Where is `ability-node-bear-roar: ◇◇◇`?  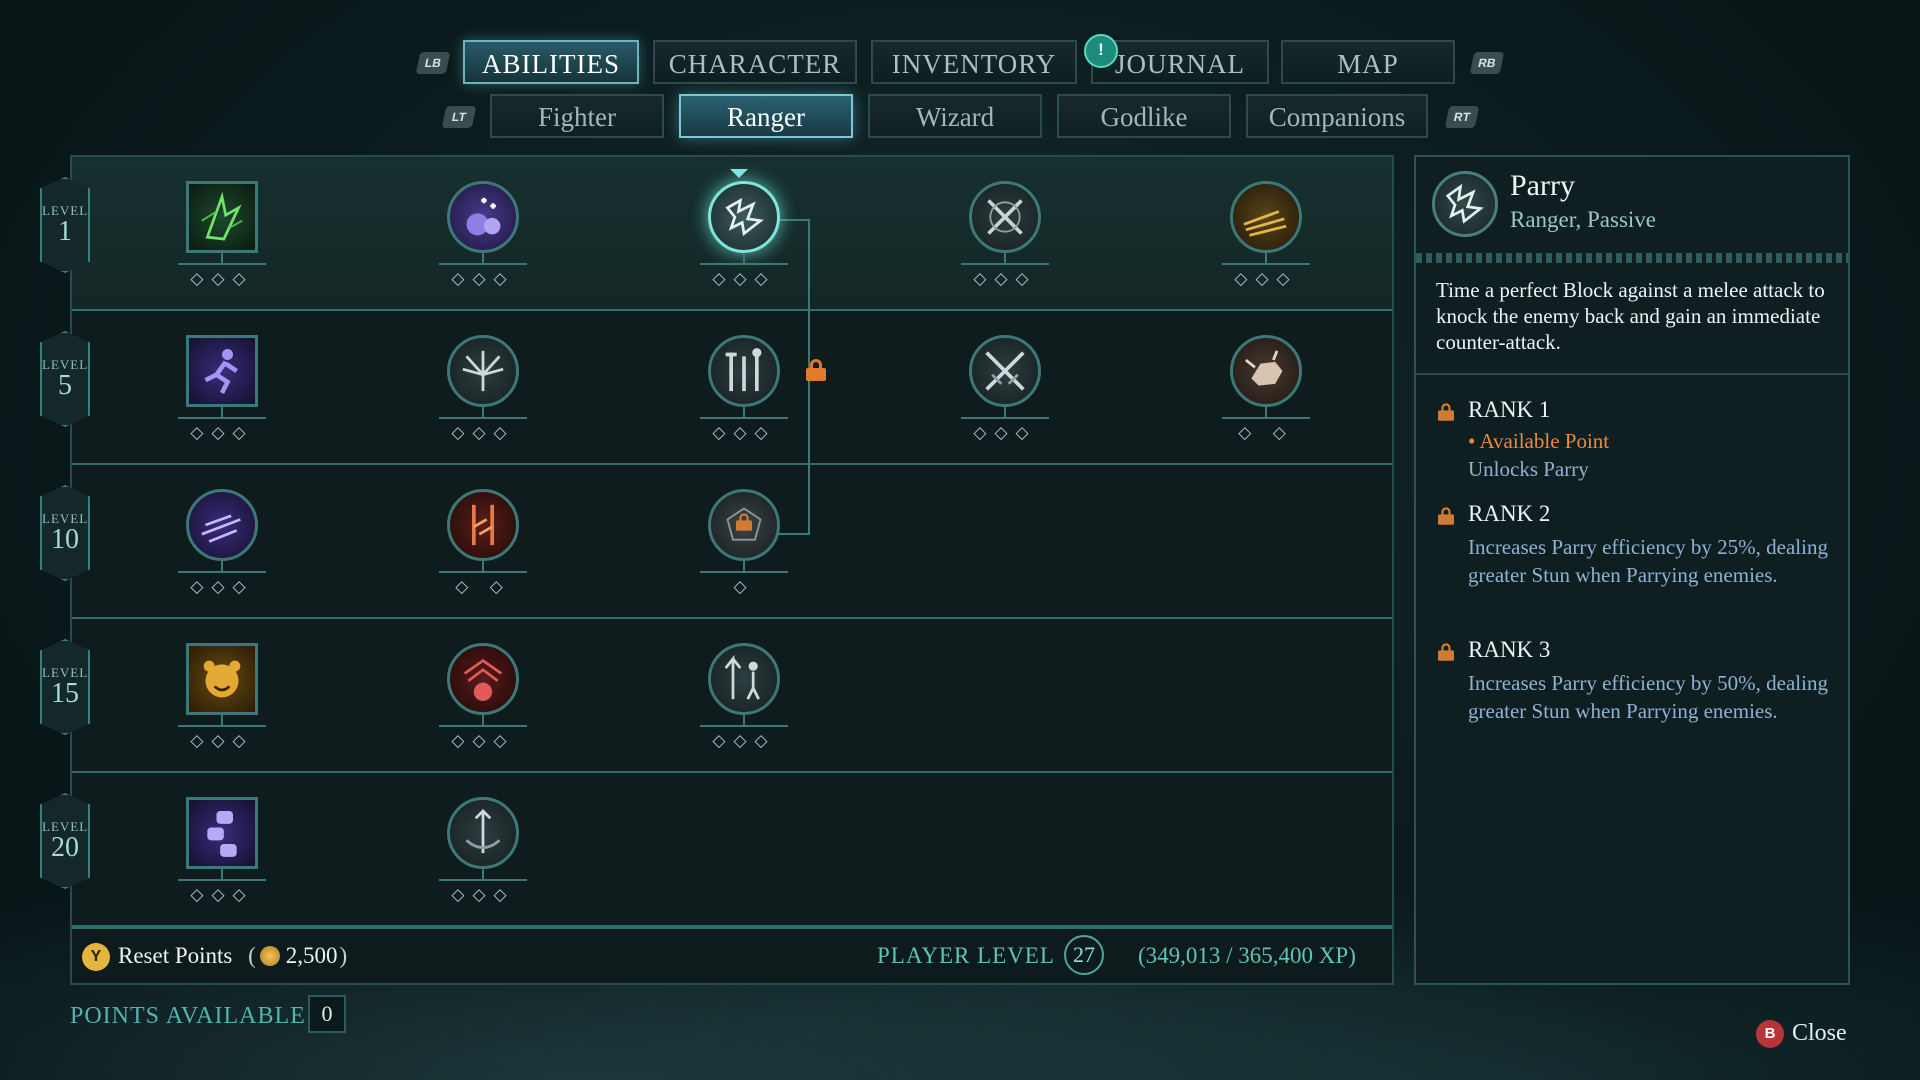 ability-node-bear-roar: ◇◇◇ is located at coordinates (222, 697).